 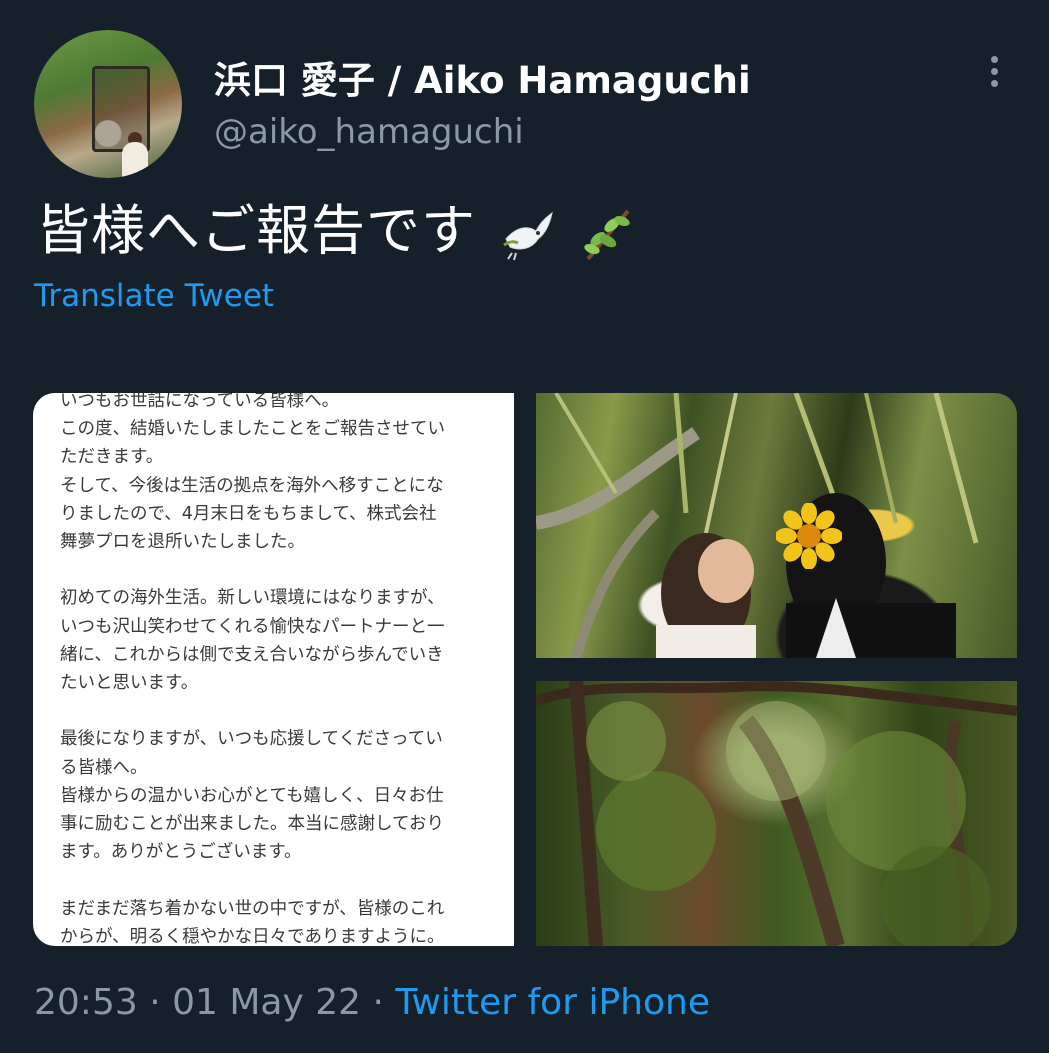 What do you see at coordinates (369, 132) in the screenshot?
I see `author-handle: @aiko_hamaguchi` at bounding box center [369, 132].